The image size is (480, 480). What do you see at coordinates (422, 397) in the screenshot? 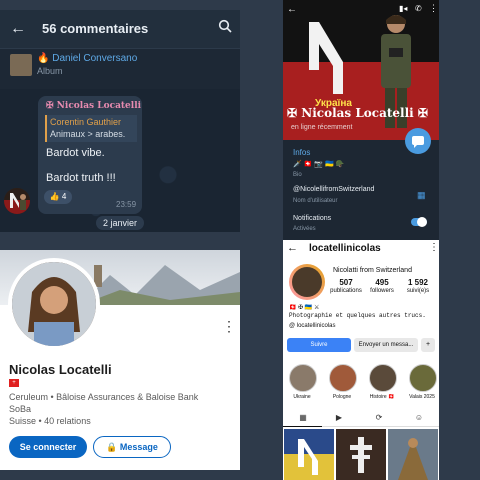
I see `highlight-label: Valais 2025` at bounding box center [422, 397].